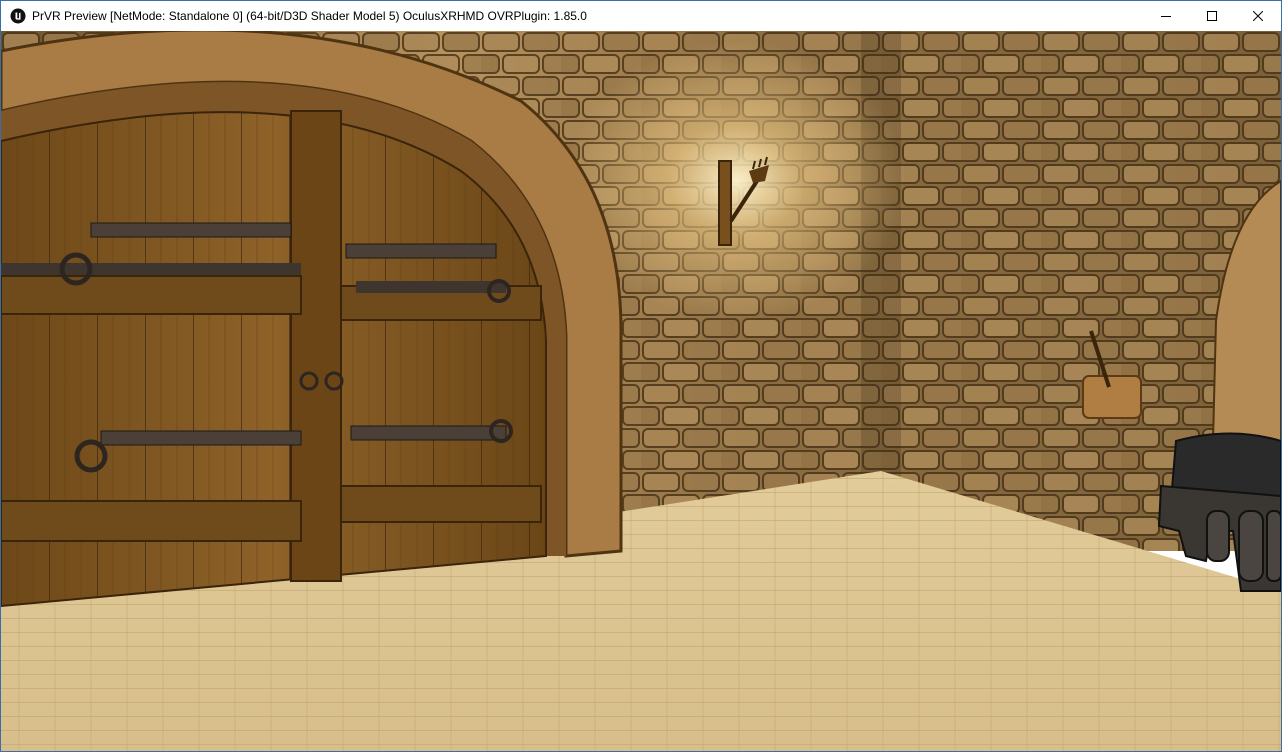 This screenshot has width=1282, height=752. I want to click on door-crossbeam-bottom-right, so click(441, 504).